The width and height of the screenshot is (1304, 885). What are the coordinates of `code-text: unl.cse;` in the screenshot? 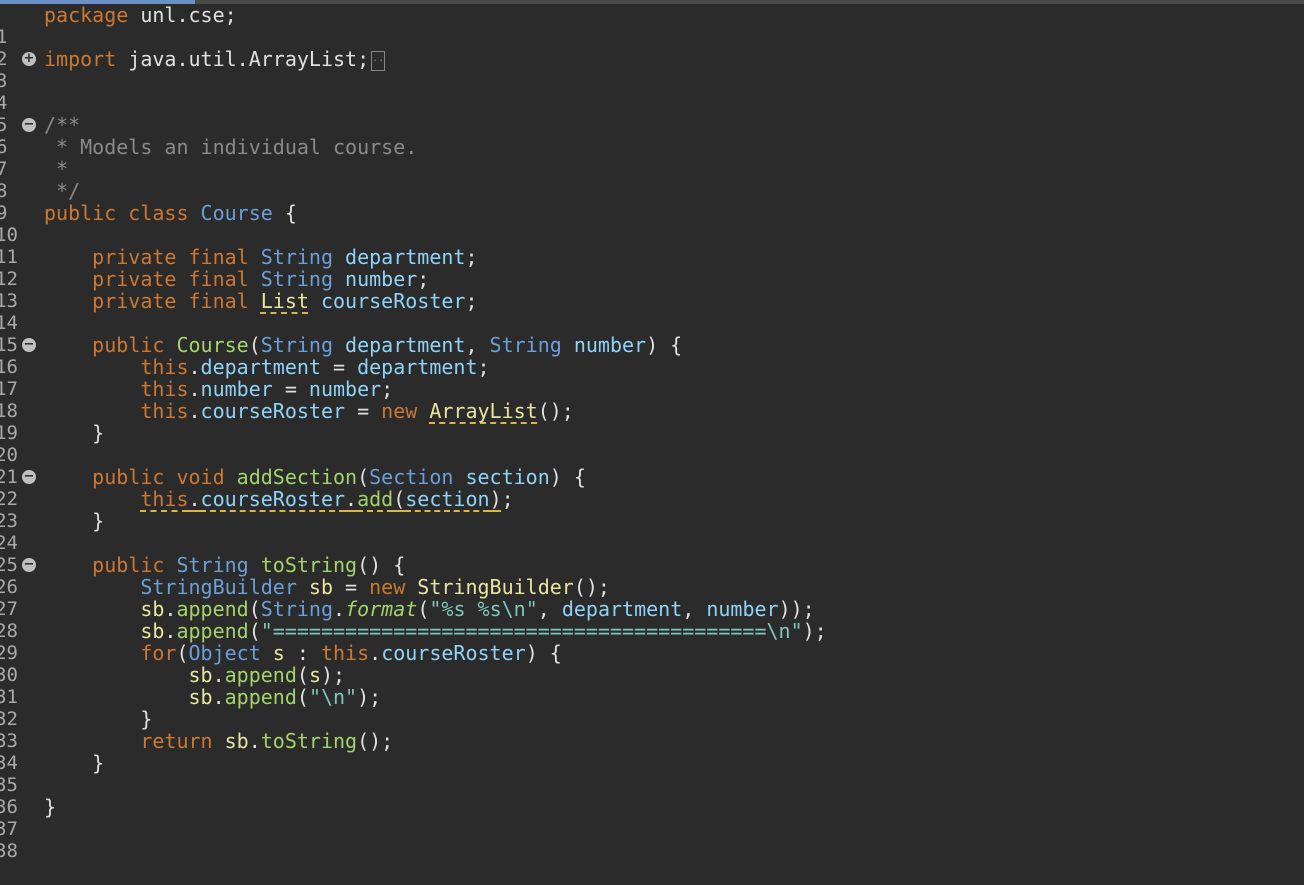 It's located at (182, 15).